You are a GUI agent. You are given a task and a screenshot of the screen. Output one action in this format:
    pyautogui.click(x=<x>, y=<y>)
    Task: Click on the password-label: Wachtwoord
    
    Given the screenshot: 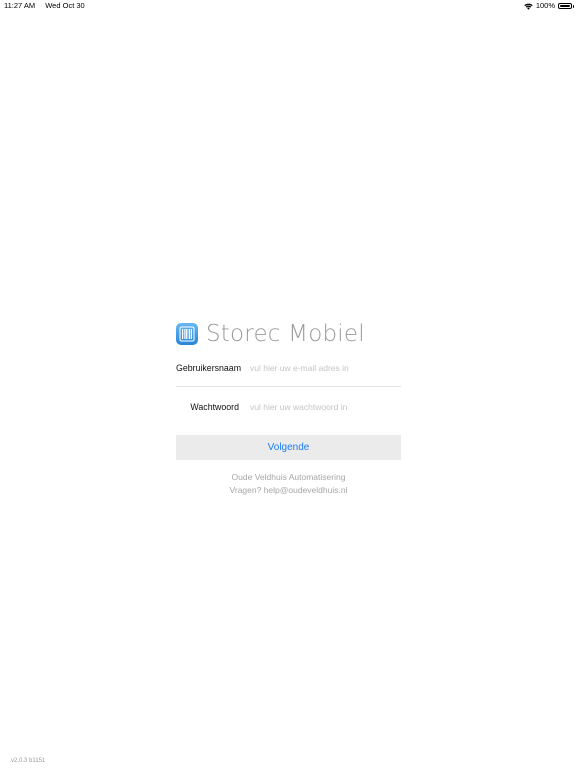 What is the action you would take?
    pyautogui.click(x=214, y=407)
    